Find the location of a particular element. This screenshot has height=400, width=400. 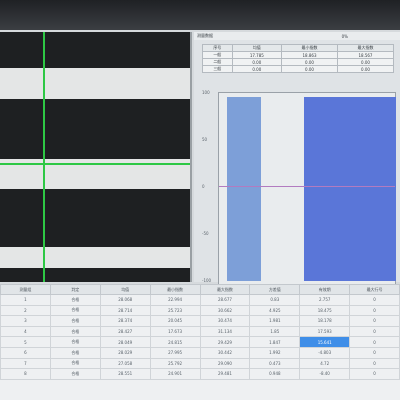

table-cell: 27.995 is located at coordinates (175, 352).